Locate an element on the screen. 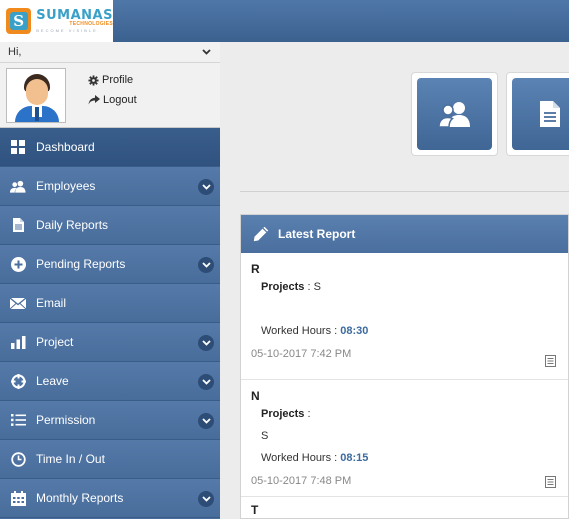 The width and height of the screenshot is (569, 519). employees-tile is located at coordinates (454, 114).